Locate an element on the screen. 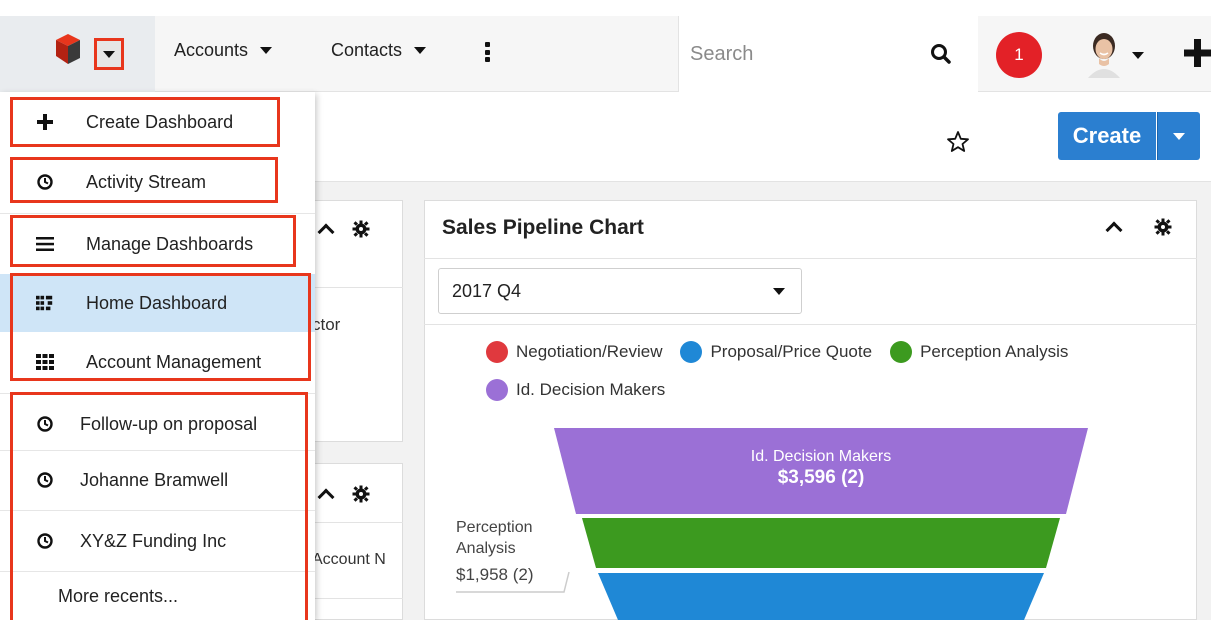  activity-stream-item: Activity Stream is located at coordinates (157, 182).